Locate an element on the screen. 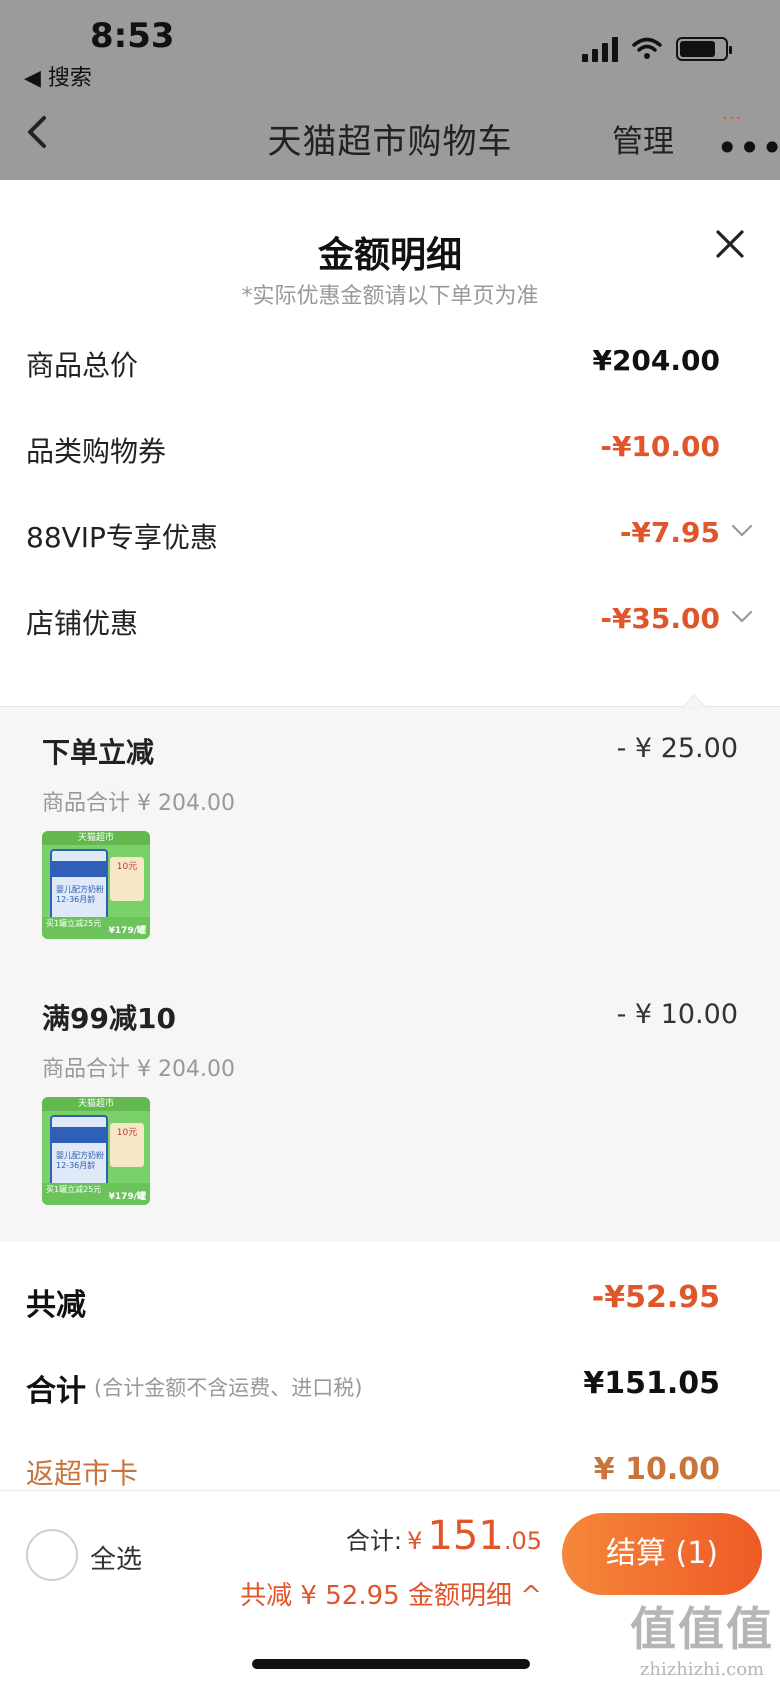 This screenshot has height=1688, width=780. promo-amount: - ¥ 25.00 is located at coordinates (677, 748).